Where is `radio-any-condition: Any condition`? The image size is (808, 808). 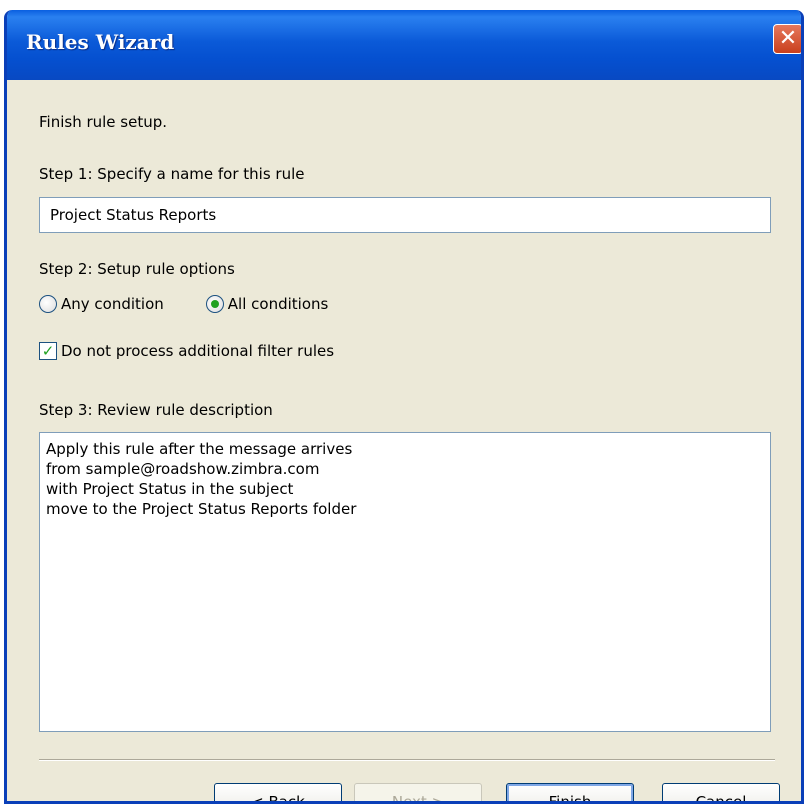 radio-any-condition: Any condition is located at coordinates (101, 304).